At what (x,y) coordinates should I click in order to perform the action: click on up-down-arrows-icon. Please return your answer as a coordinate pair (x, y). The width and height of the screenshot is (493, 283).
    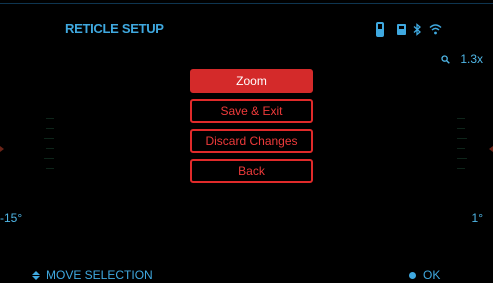
    Looking at the image, I should click on (36, 275).